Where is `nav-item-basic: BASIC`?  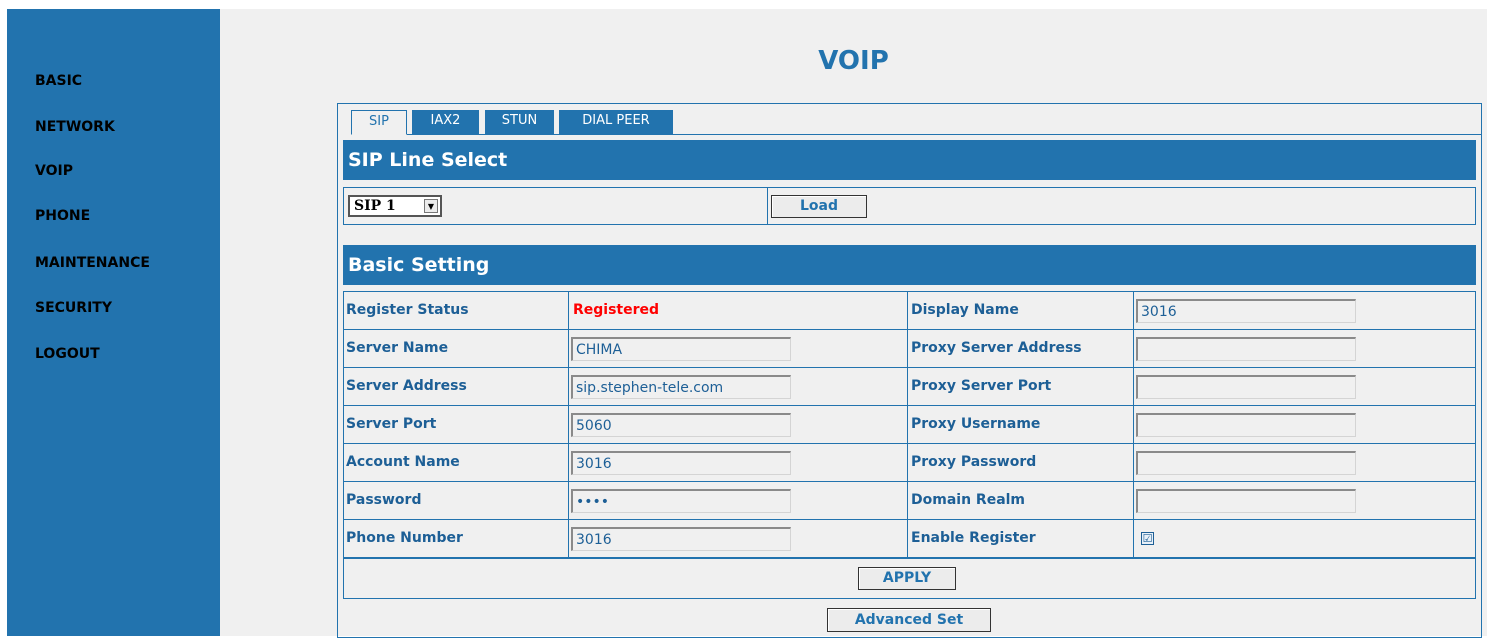 nav-item-basic: BASIC is located at coordinates (58, 81).